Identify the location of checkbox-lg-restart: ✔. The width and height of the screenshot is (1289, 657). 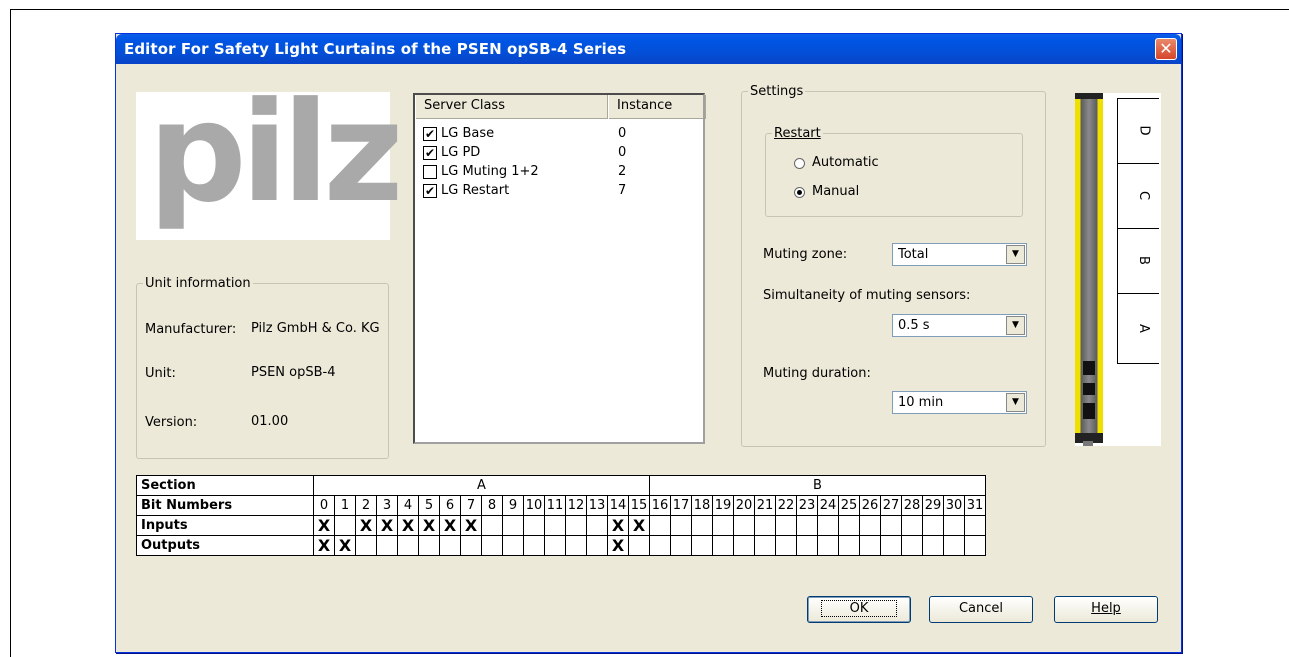
(430, 191).